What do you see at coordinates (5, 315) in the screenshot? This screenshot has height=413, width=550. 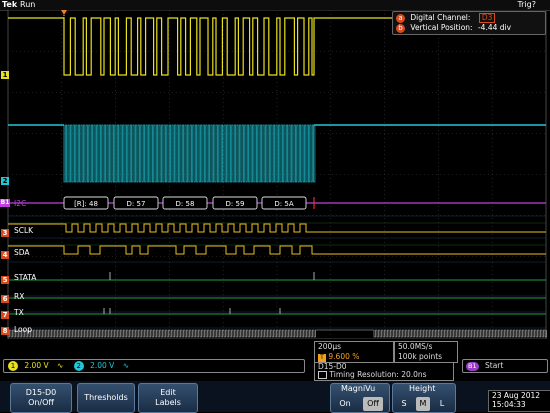 I see `digital-marker-tx: 7` at bounding box center [5, 315].